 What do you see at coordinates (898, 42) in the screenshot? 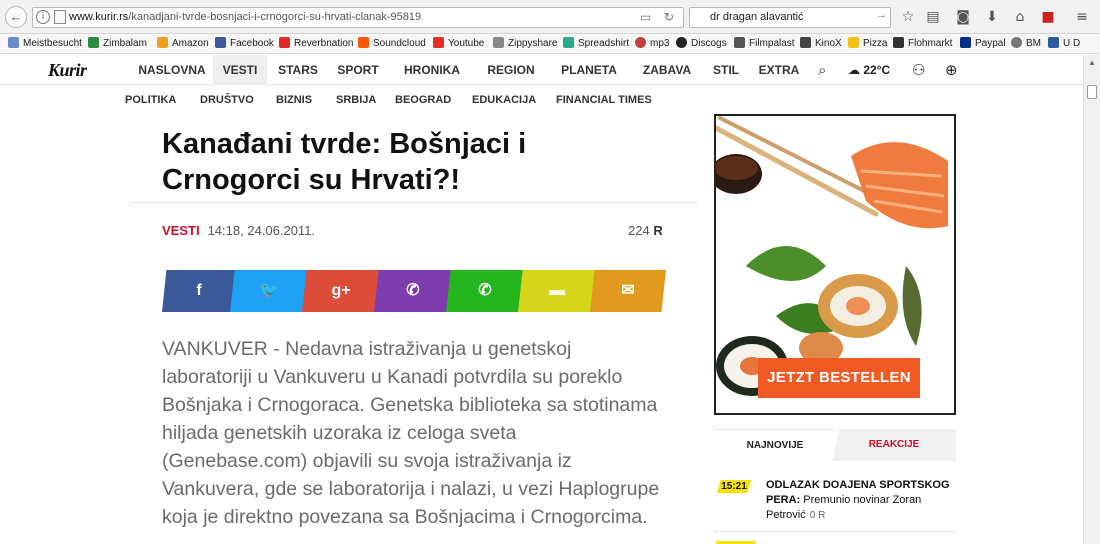
I see `flohmarkt-icon` at bounding box center [898, 42].